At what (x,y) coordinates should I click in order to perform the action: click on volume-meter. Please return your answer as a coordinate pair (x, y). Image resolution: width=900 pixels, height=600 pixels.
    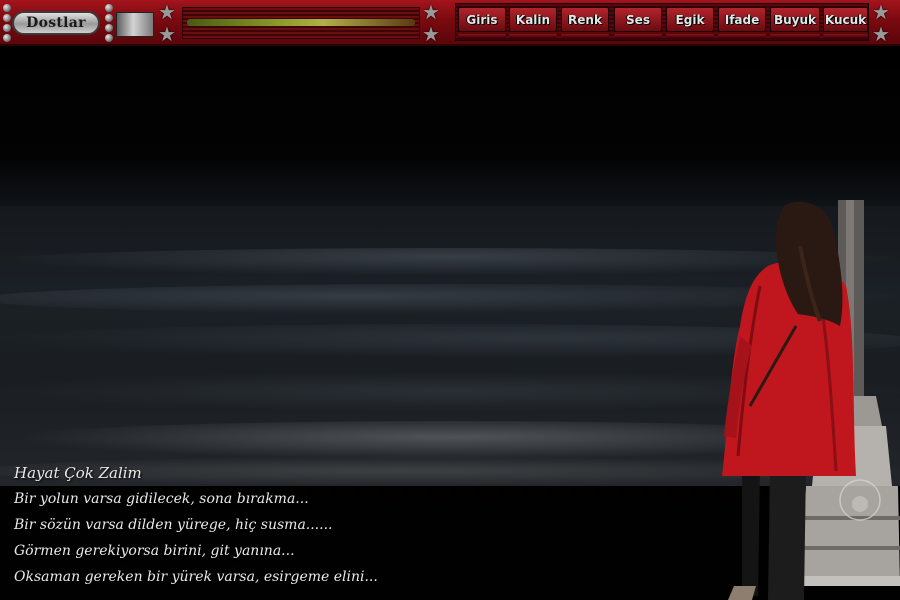
    Looking at the image, I should click on (301, 23).